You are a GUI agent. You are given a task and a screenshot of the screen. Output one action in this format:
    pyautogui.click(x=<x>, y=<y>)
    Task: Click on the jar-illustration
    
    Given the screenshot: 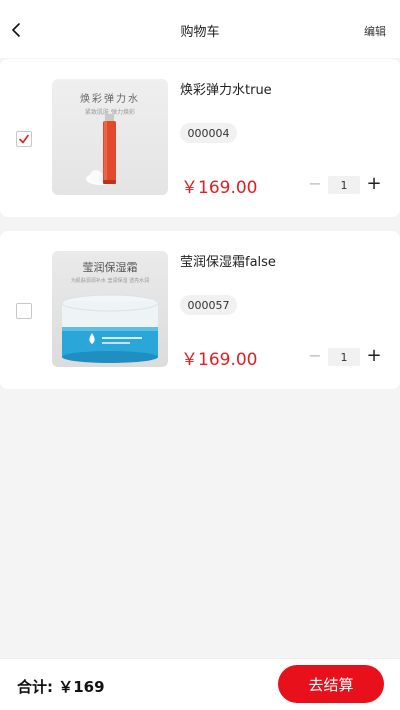 What is the action you would take?
    pyautogui.click(x=110, y=328)
    